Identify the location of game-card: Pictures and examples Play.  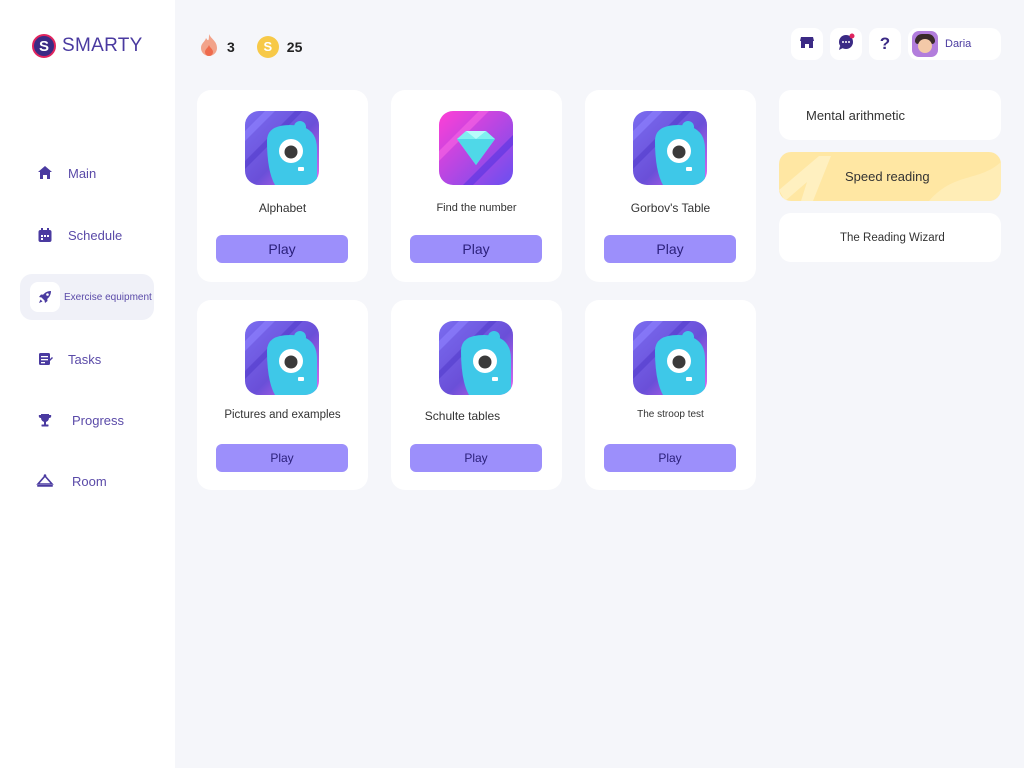
(282, 395).